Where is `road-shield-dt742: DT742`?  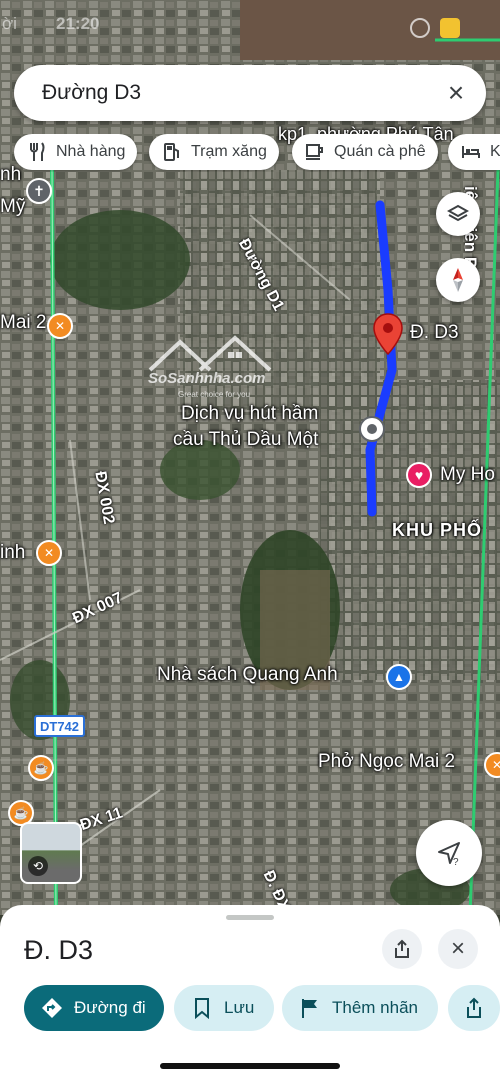
road-shield-dt742: DT742 is located at coordinates (60, 726).